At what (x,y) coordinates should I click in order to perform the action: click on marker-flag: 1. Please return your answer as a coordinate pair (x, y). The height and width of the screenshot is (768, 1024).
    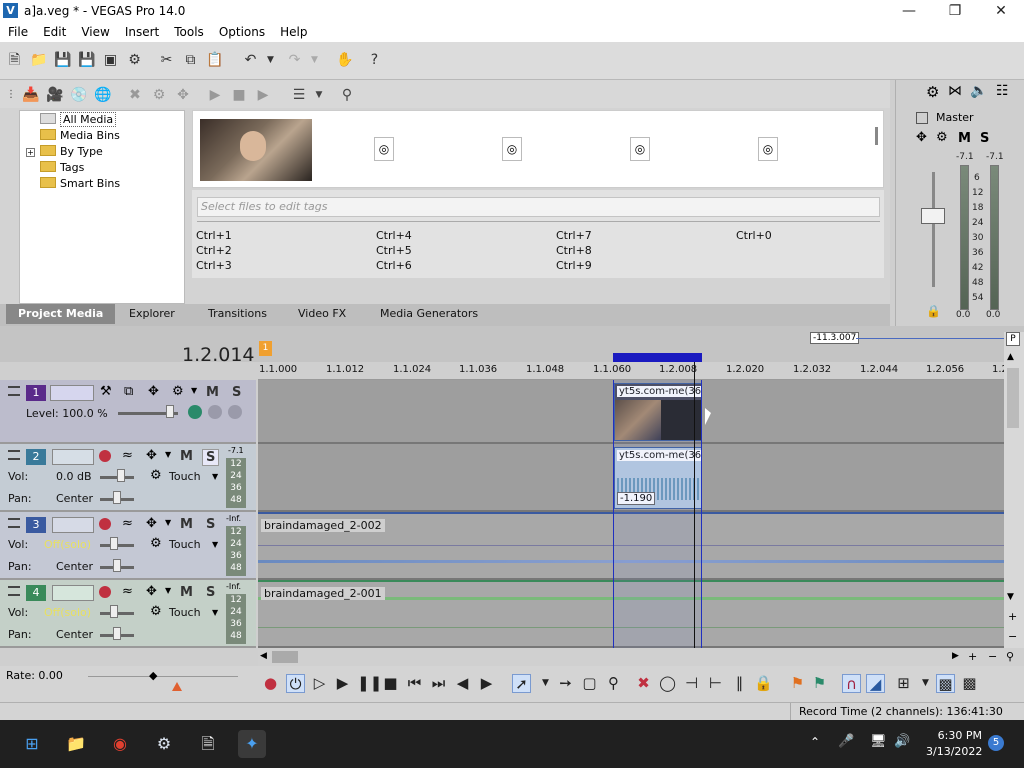
    Looking at the image, I should click on (265, 348).